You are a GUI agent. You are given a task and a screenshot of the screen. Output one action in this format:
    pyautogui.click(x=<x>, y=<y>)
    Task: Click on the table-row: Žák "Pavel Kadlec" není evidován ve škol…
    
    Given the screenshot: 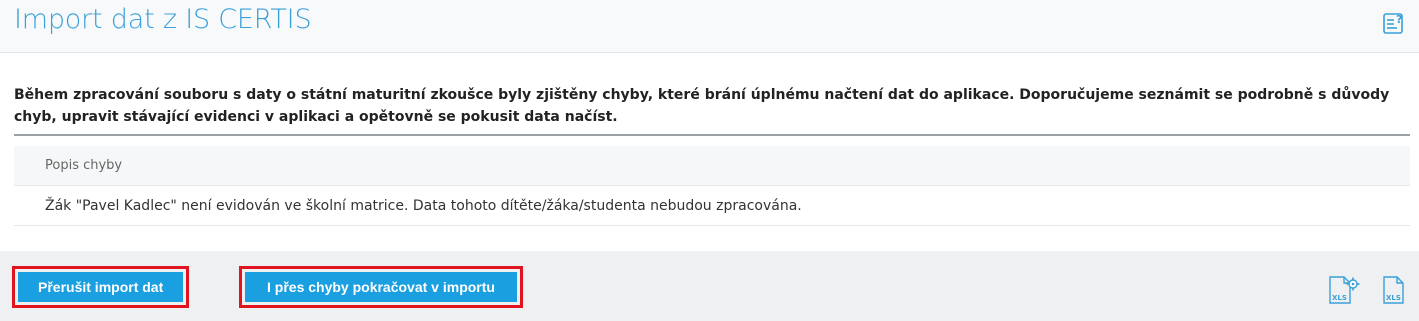 What is the action you would take?
    pyautogui.click(x=712, y=206)
    